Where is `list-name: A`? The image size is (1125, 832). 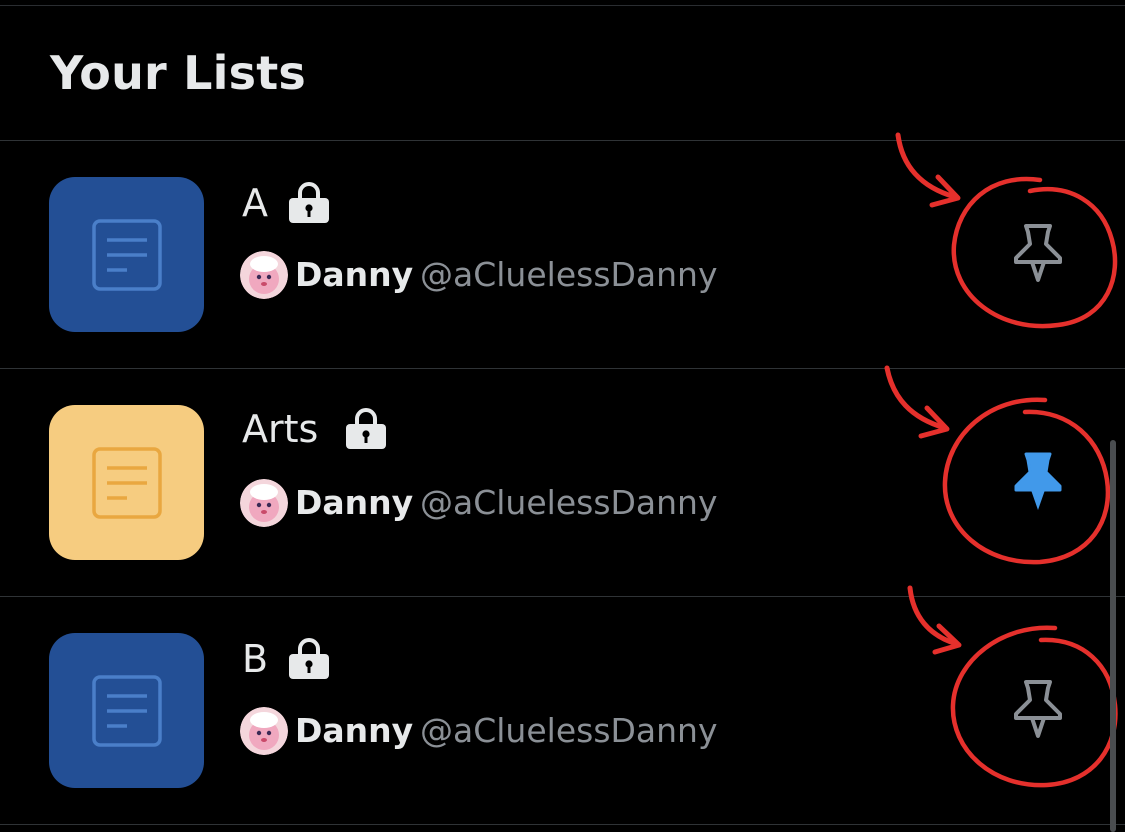 list-name: A is located at coordinates (255, 203).